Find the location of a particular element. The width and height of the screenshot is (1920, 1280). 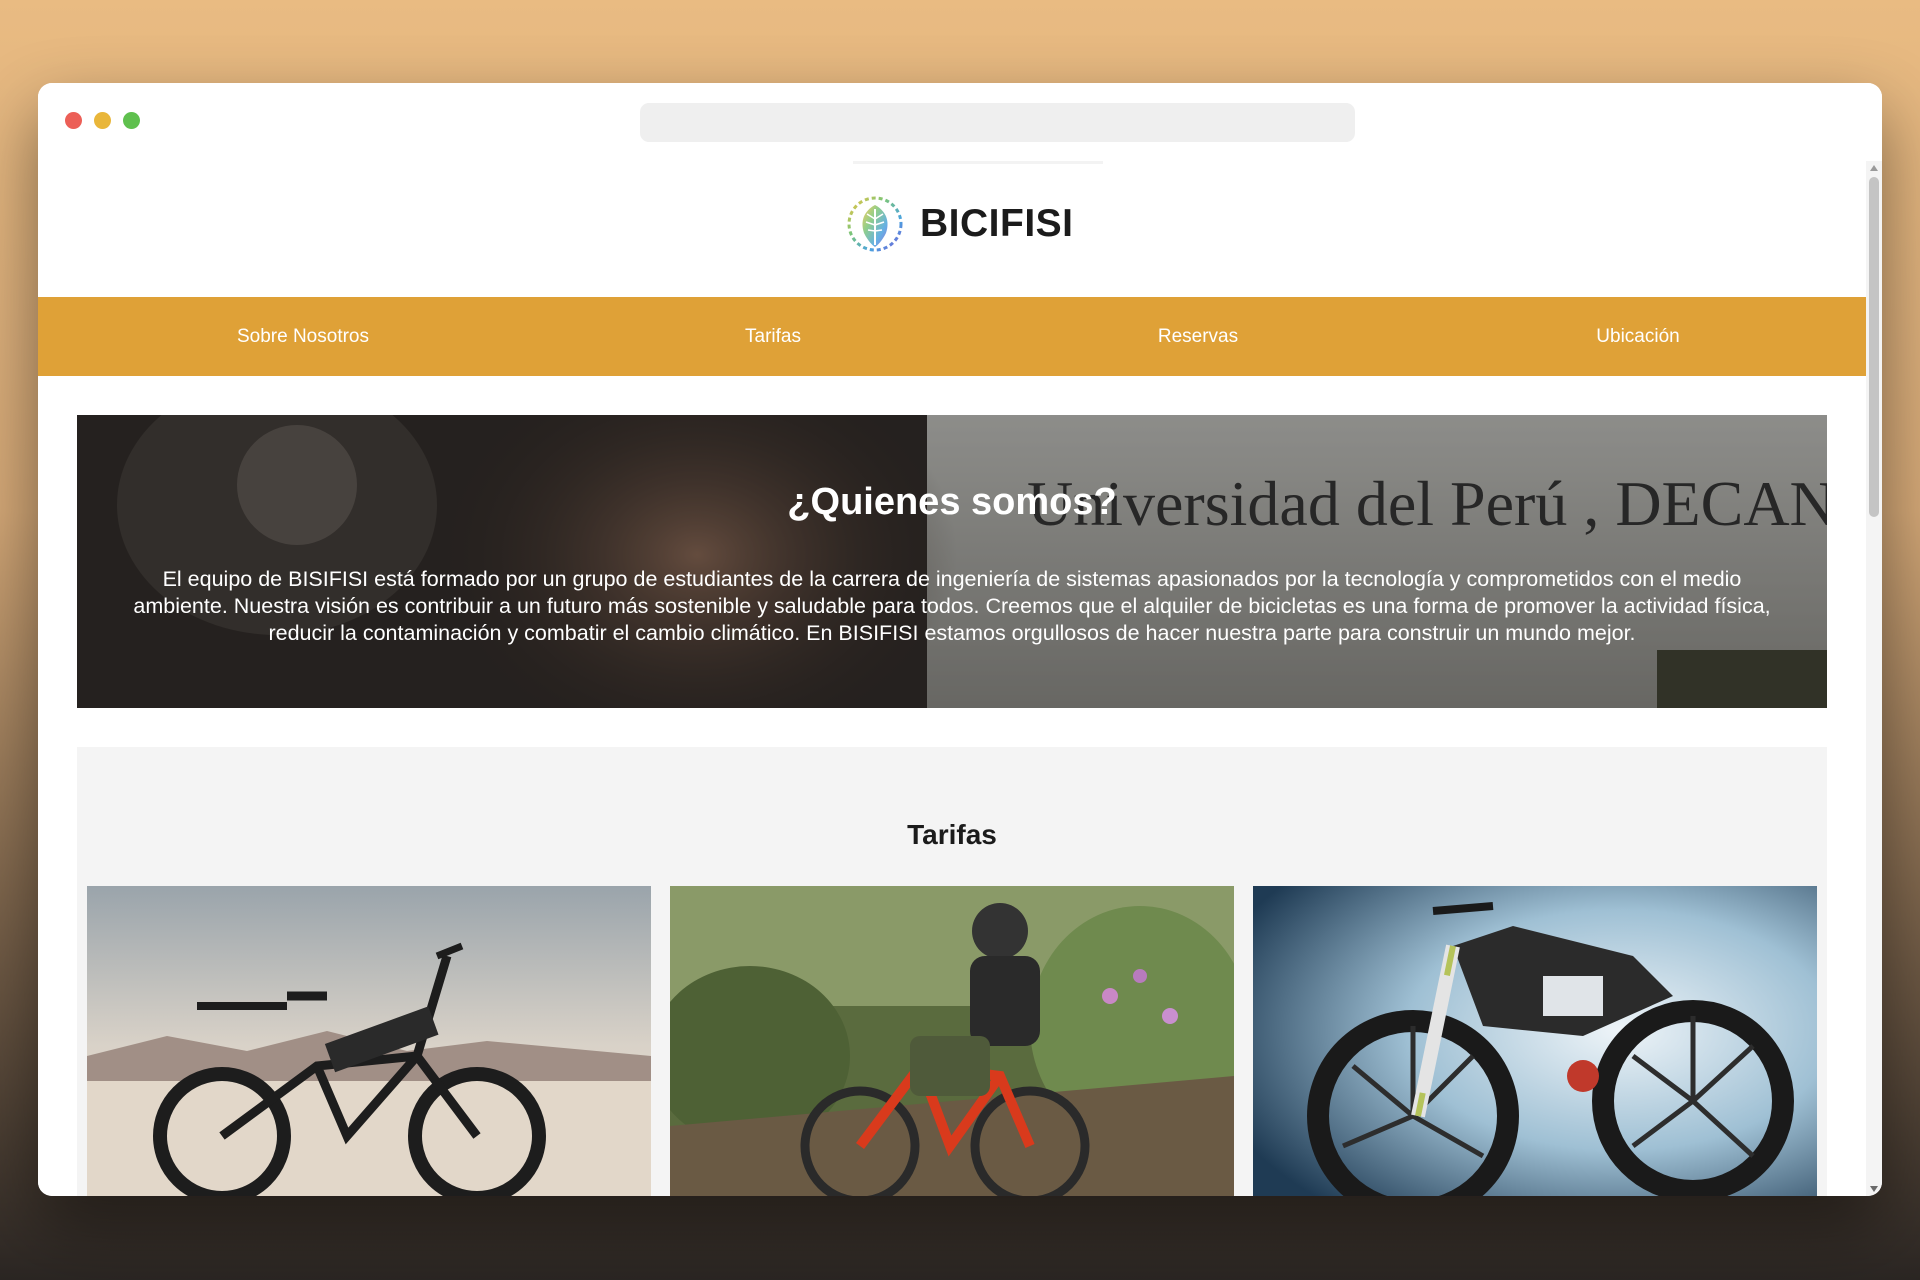

scroll-up-arrow-icon is located at coordinates (1874, 168).